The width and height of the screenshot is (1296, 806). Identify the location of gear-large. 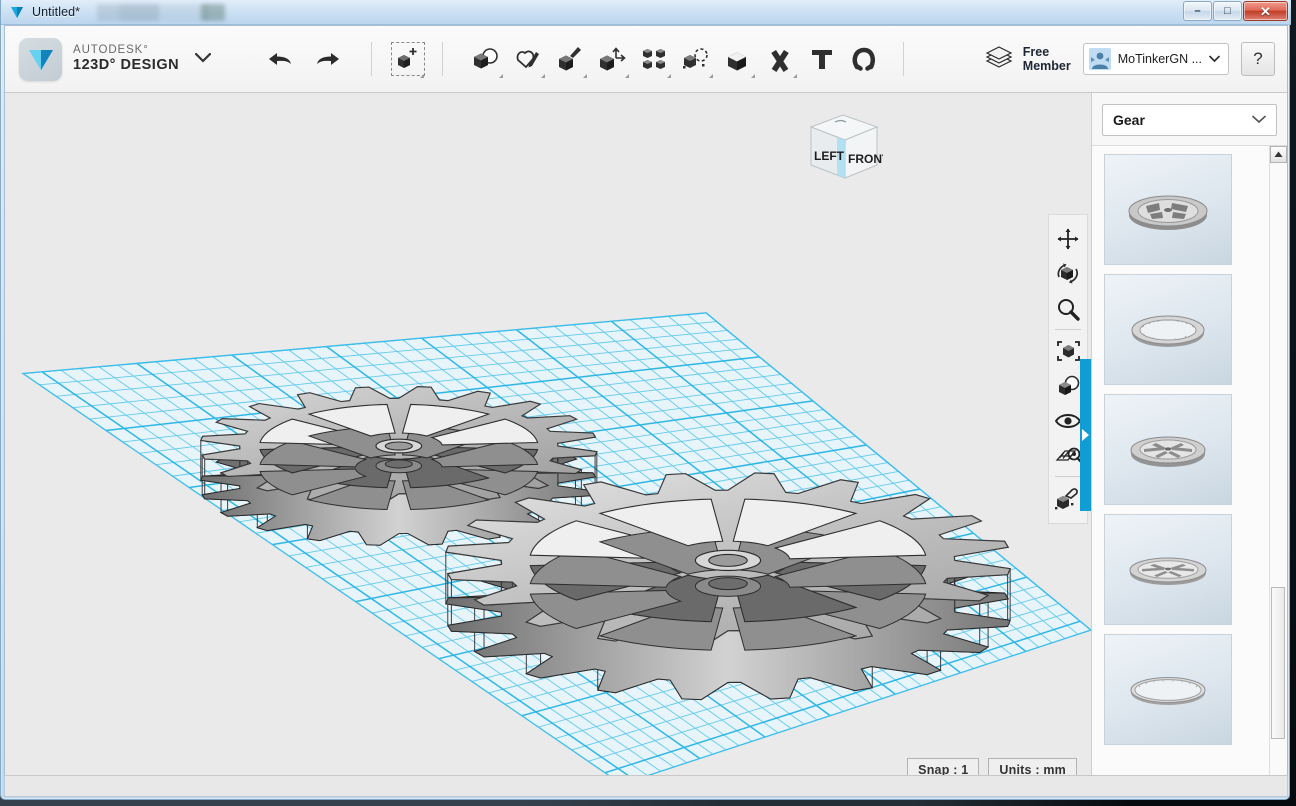
(728, 586).